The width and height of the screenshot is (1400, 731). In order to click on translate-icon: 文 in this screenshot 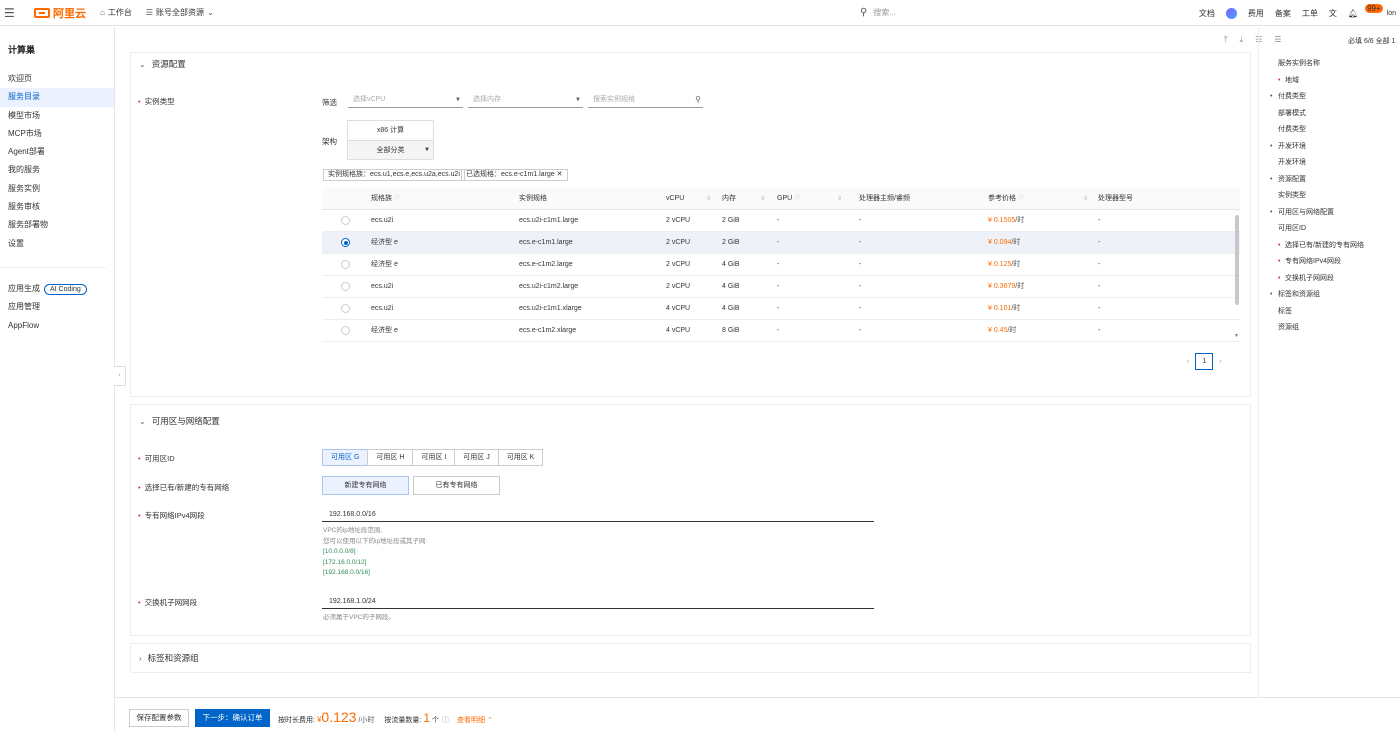, I will do `click(1333, 13)`.